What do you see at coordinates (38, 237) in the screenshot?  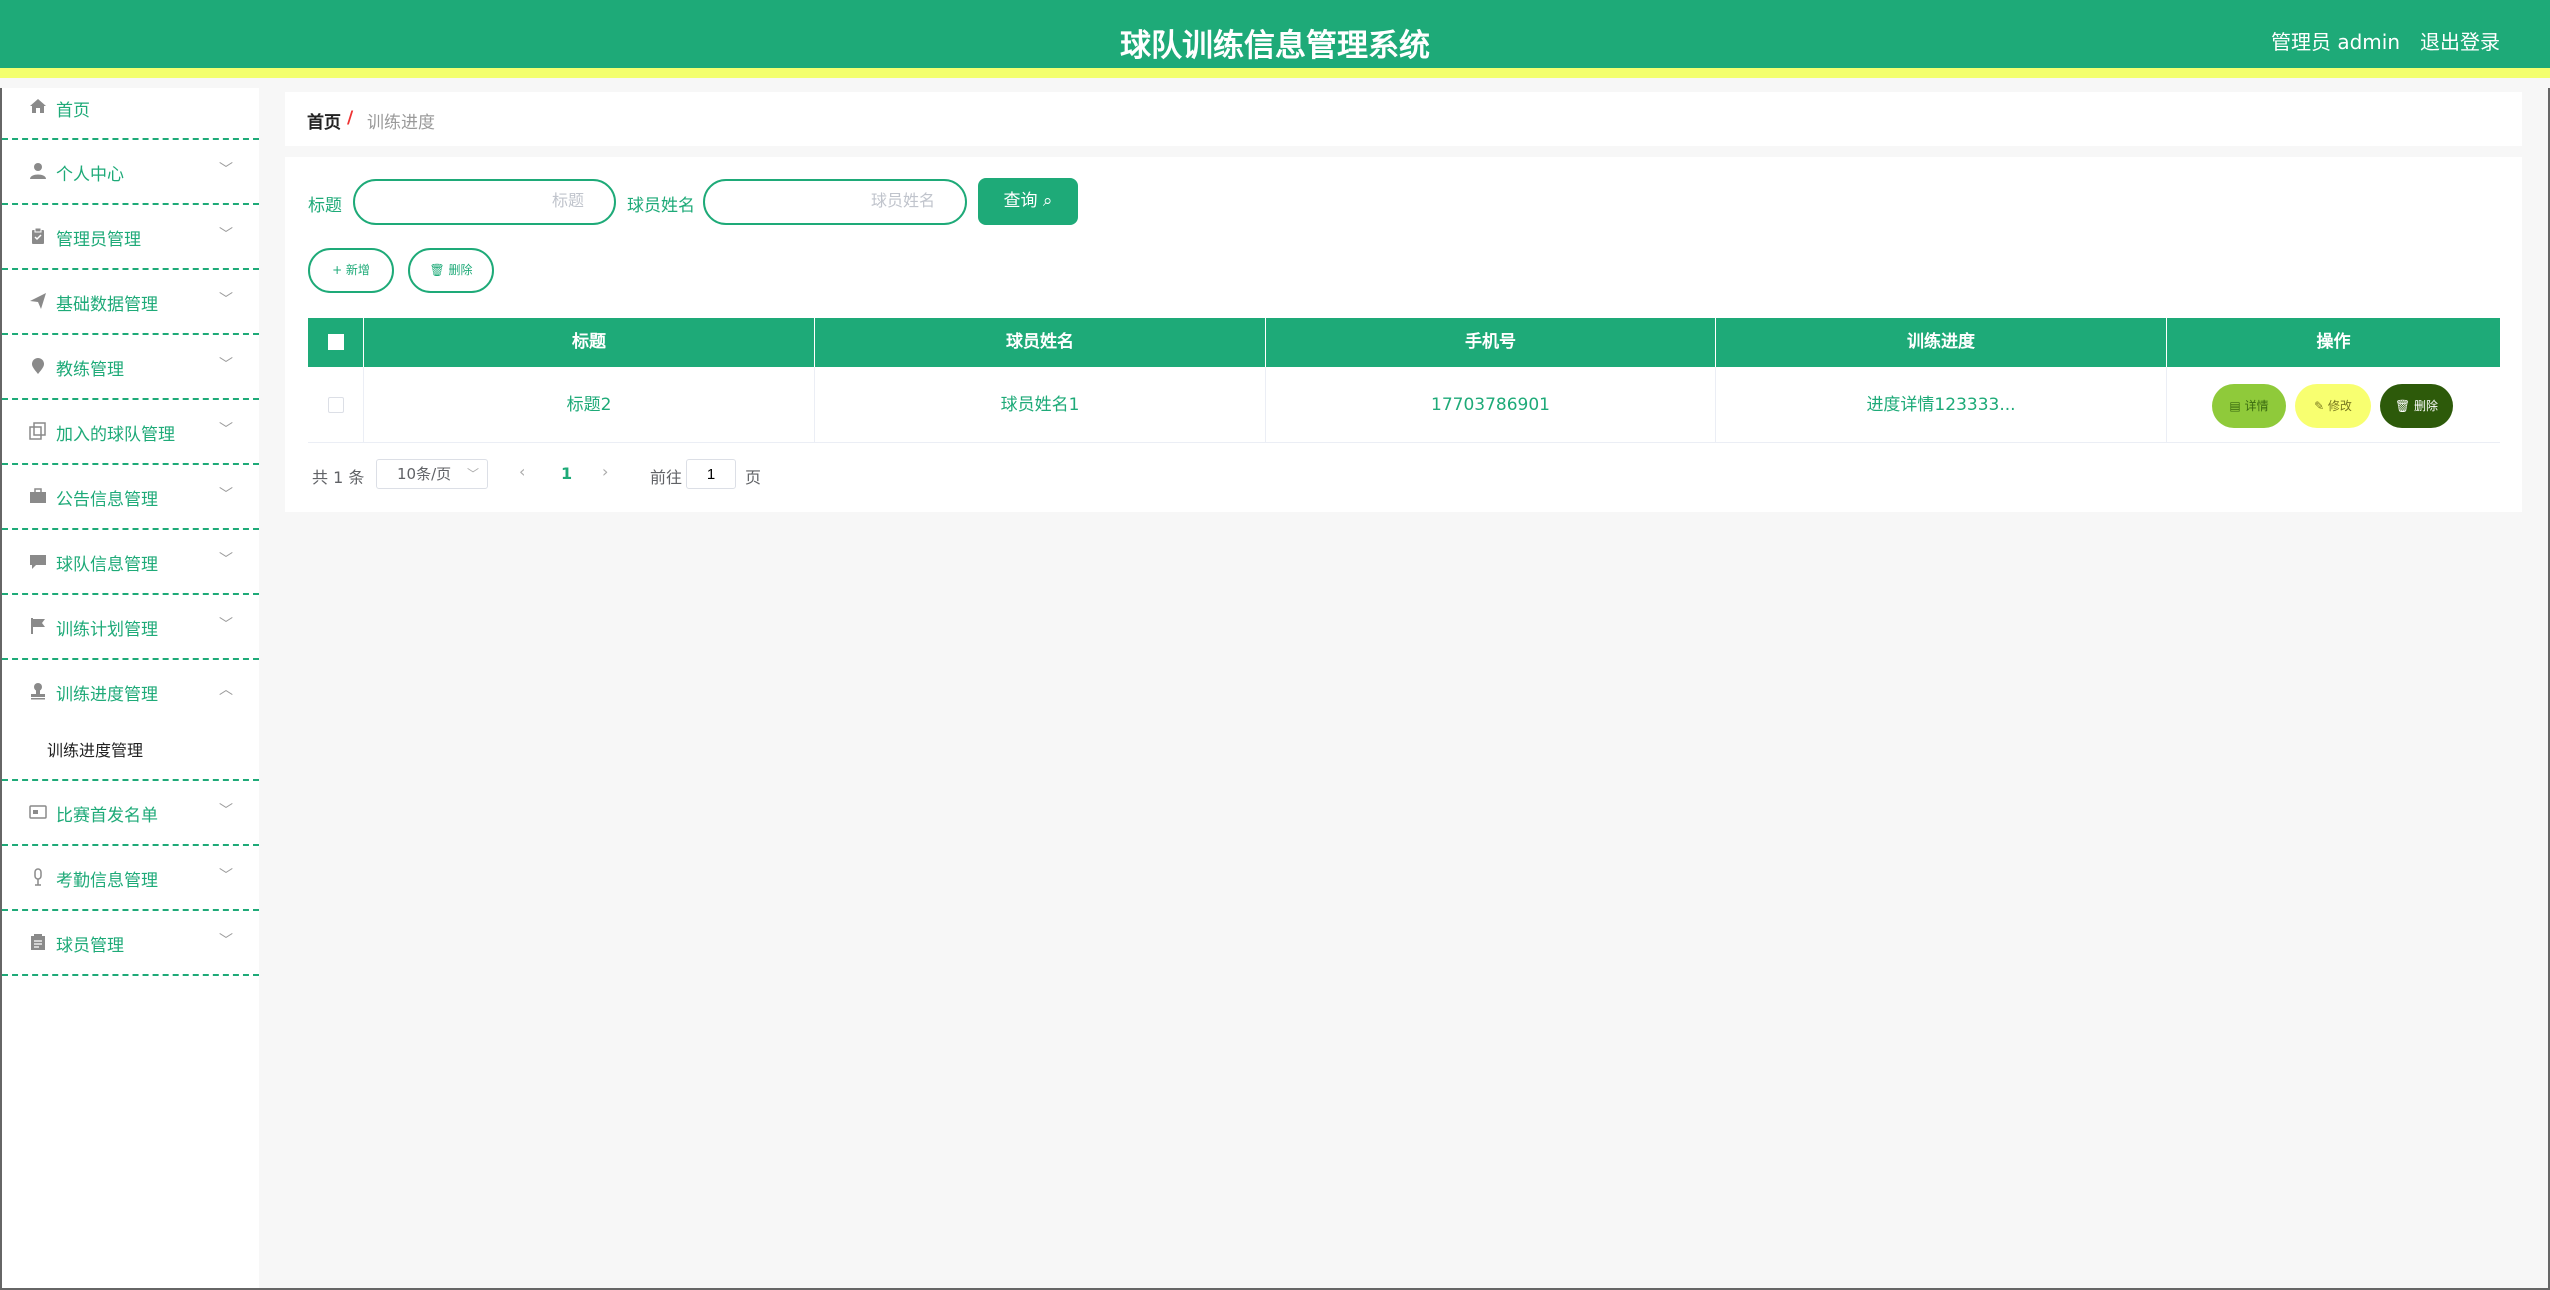 I see `clipboard-icon` at bounding box center [38, 237].